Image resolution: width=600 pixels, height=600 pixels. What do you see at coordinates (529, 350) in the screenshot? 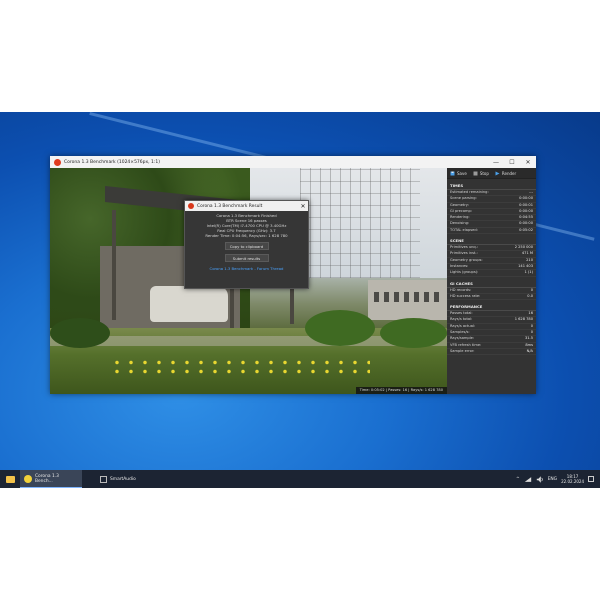
I see `performance-value: N/A` at bounding box center [529, 350].